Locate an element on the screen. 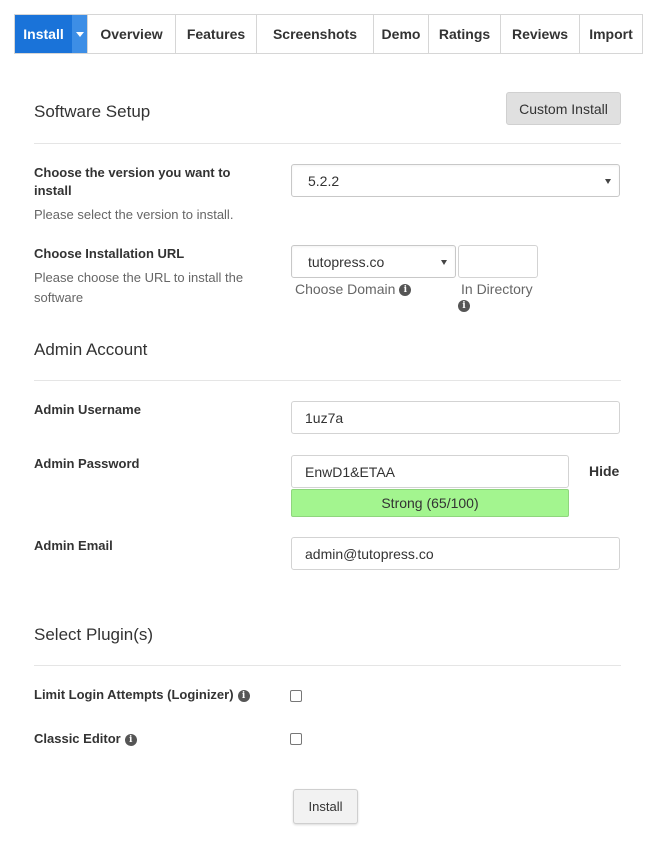  password-strength-bar: Strong (65/100) is located at coordinates (430, 503).